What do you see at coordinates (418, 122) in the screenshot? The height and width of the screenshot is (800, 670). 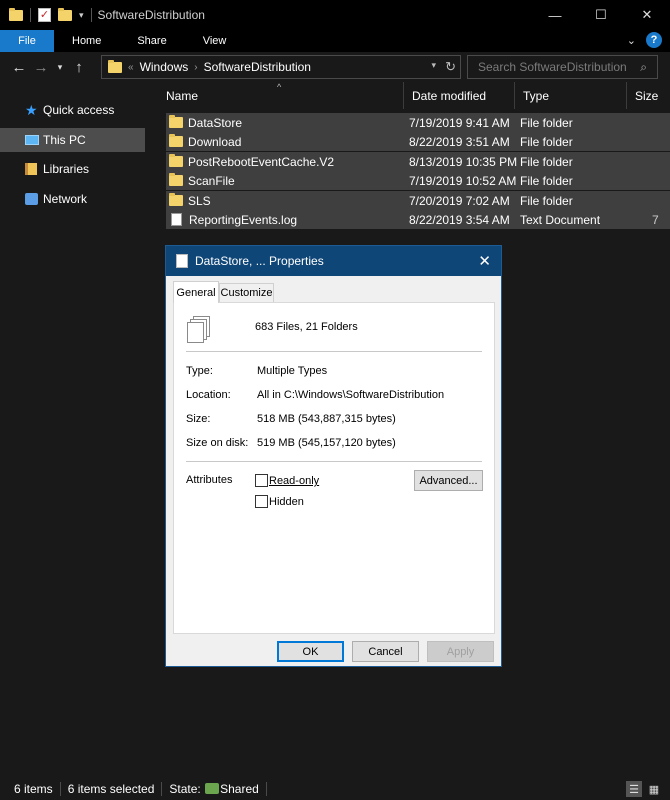 I see `file-row: DataStore 7/19/2019 9:41 AM File folder` at bounding box center [418, 122].